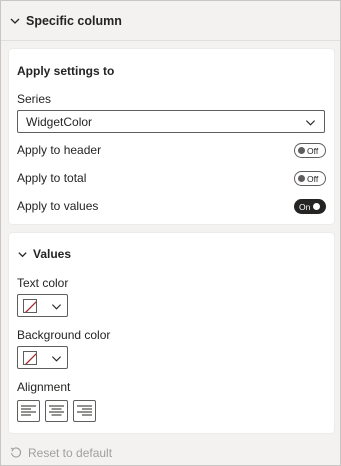 The height and width of the screenshot is (466, 341). What do you see at coordinates (58, 206) in the screenshot?
I see `apply-to-values-label: Apply to values` at bounding box center [58, 206].